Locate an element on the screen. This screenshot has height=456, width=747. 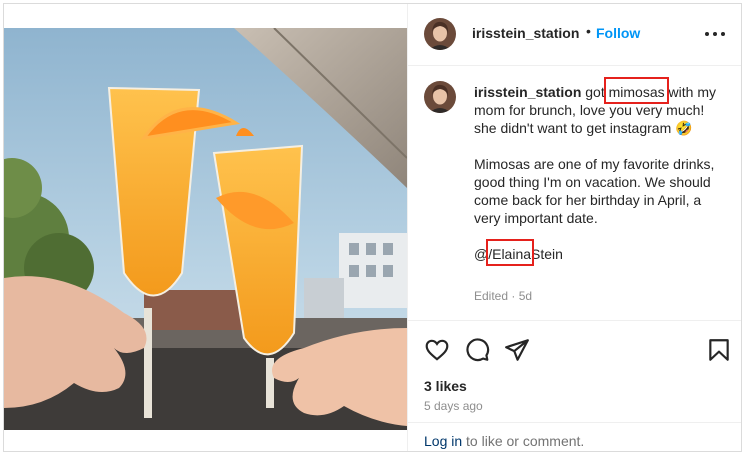
caption-username: irisstein_station is located at coordinates (527, 92).